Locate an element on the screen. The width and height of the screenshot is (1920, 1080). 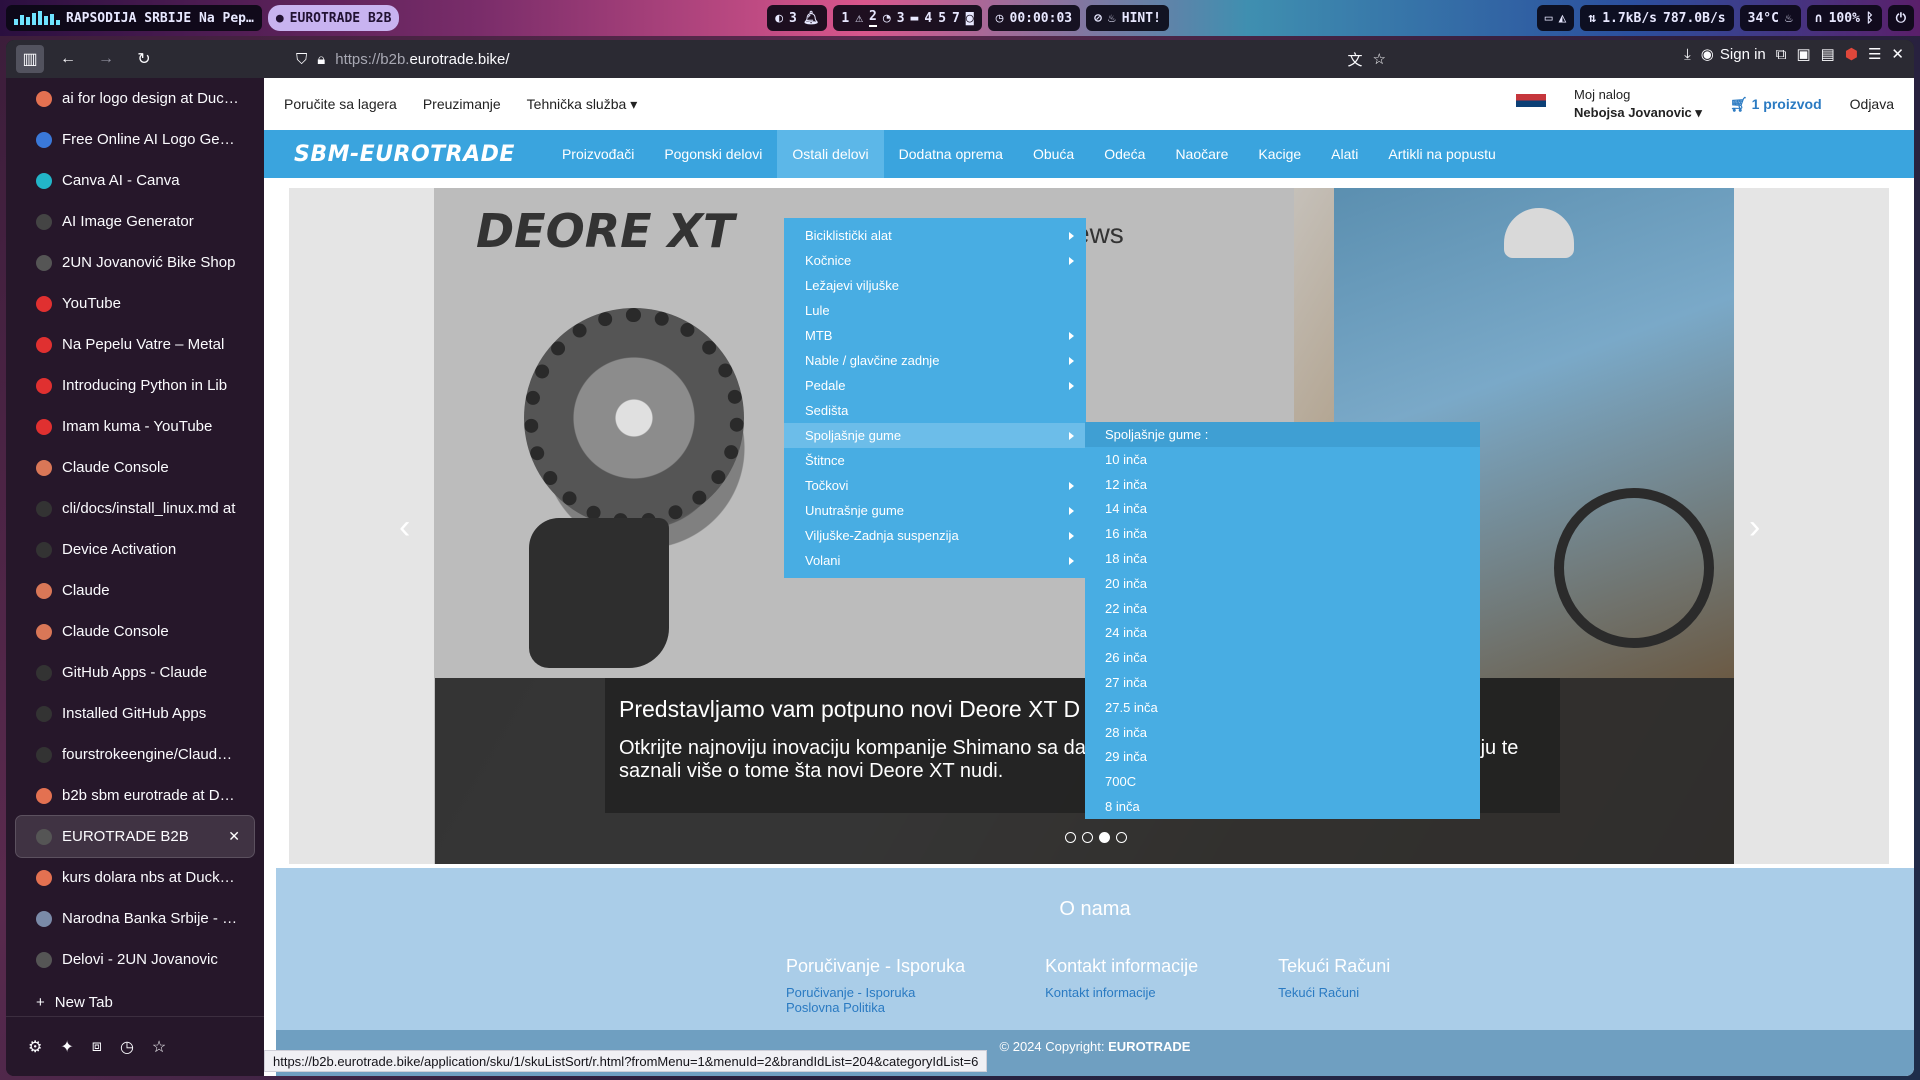
tab-item: YouTube is located at coordinates (135, 303).